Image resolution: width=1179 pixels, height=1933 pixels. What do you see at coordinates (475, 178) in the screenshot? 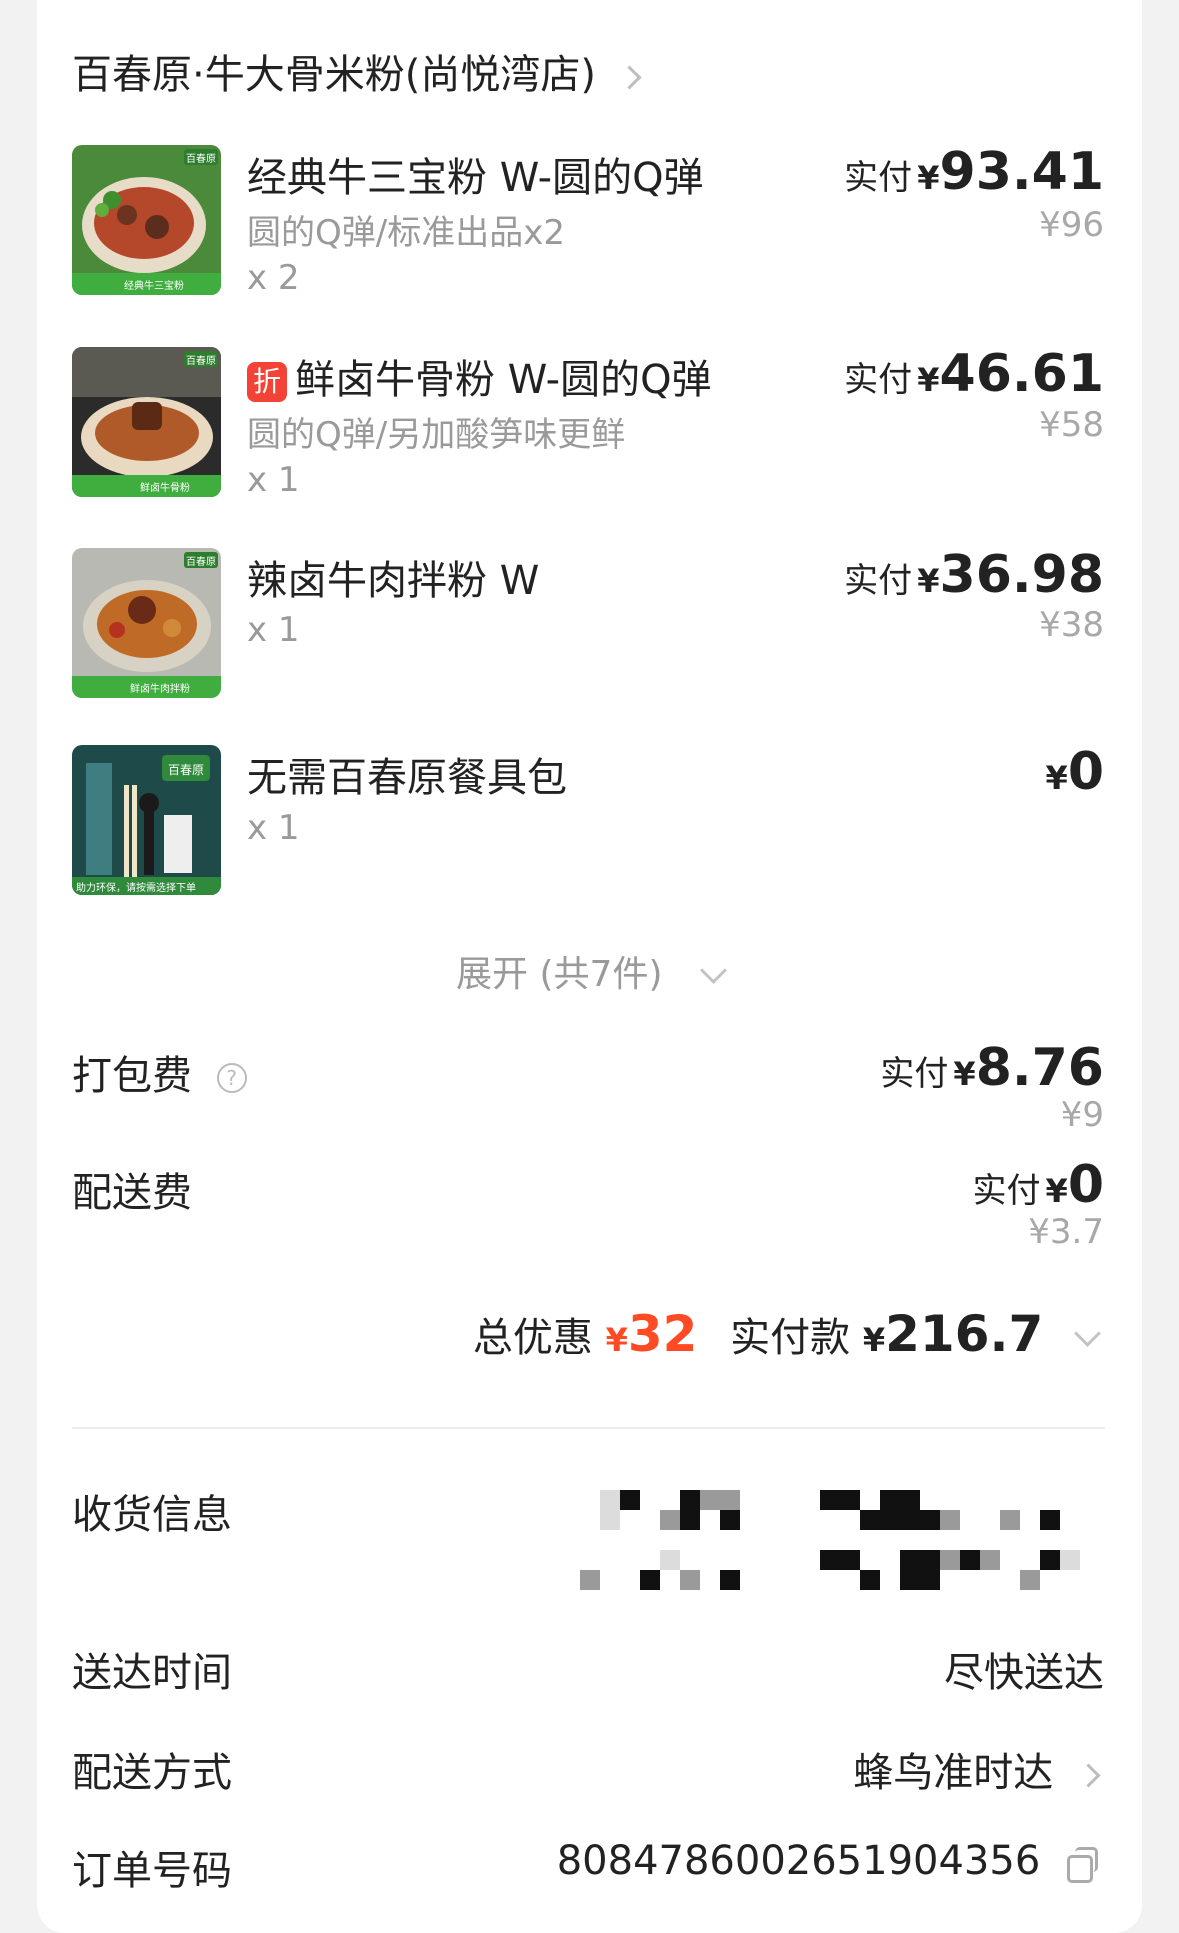
I see `item-name: 经典牛三宝粉 W-圆的Q弹` at bounding box center [475, 178].